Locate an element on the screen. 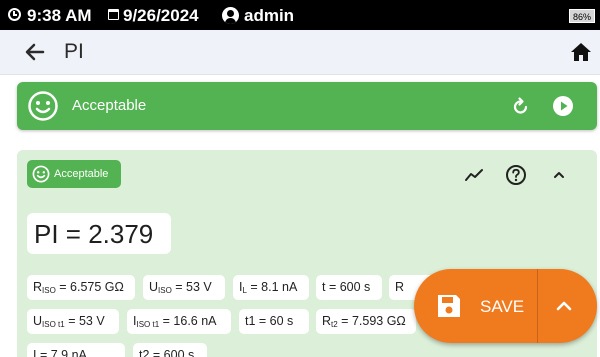 Image resolution: width=600 pixels, height=357 pixels. home-button is located at coordinates (581, 52).